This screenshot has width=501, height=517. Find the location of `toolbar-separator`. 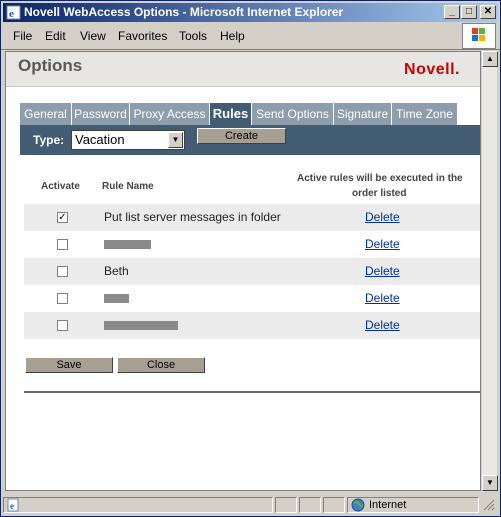

toolbar-separator is located at coordinates (250, 49).